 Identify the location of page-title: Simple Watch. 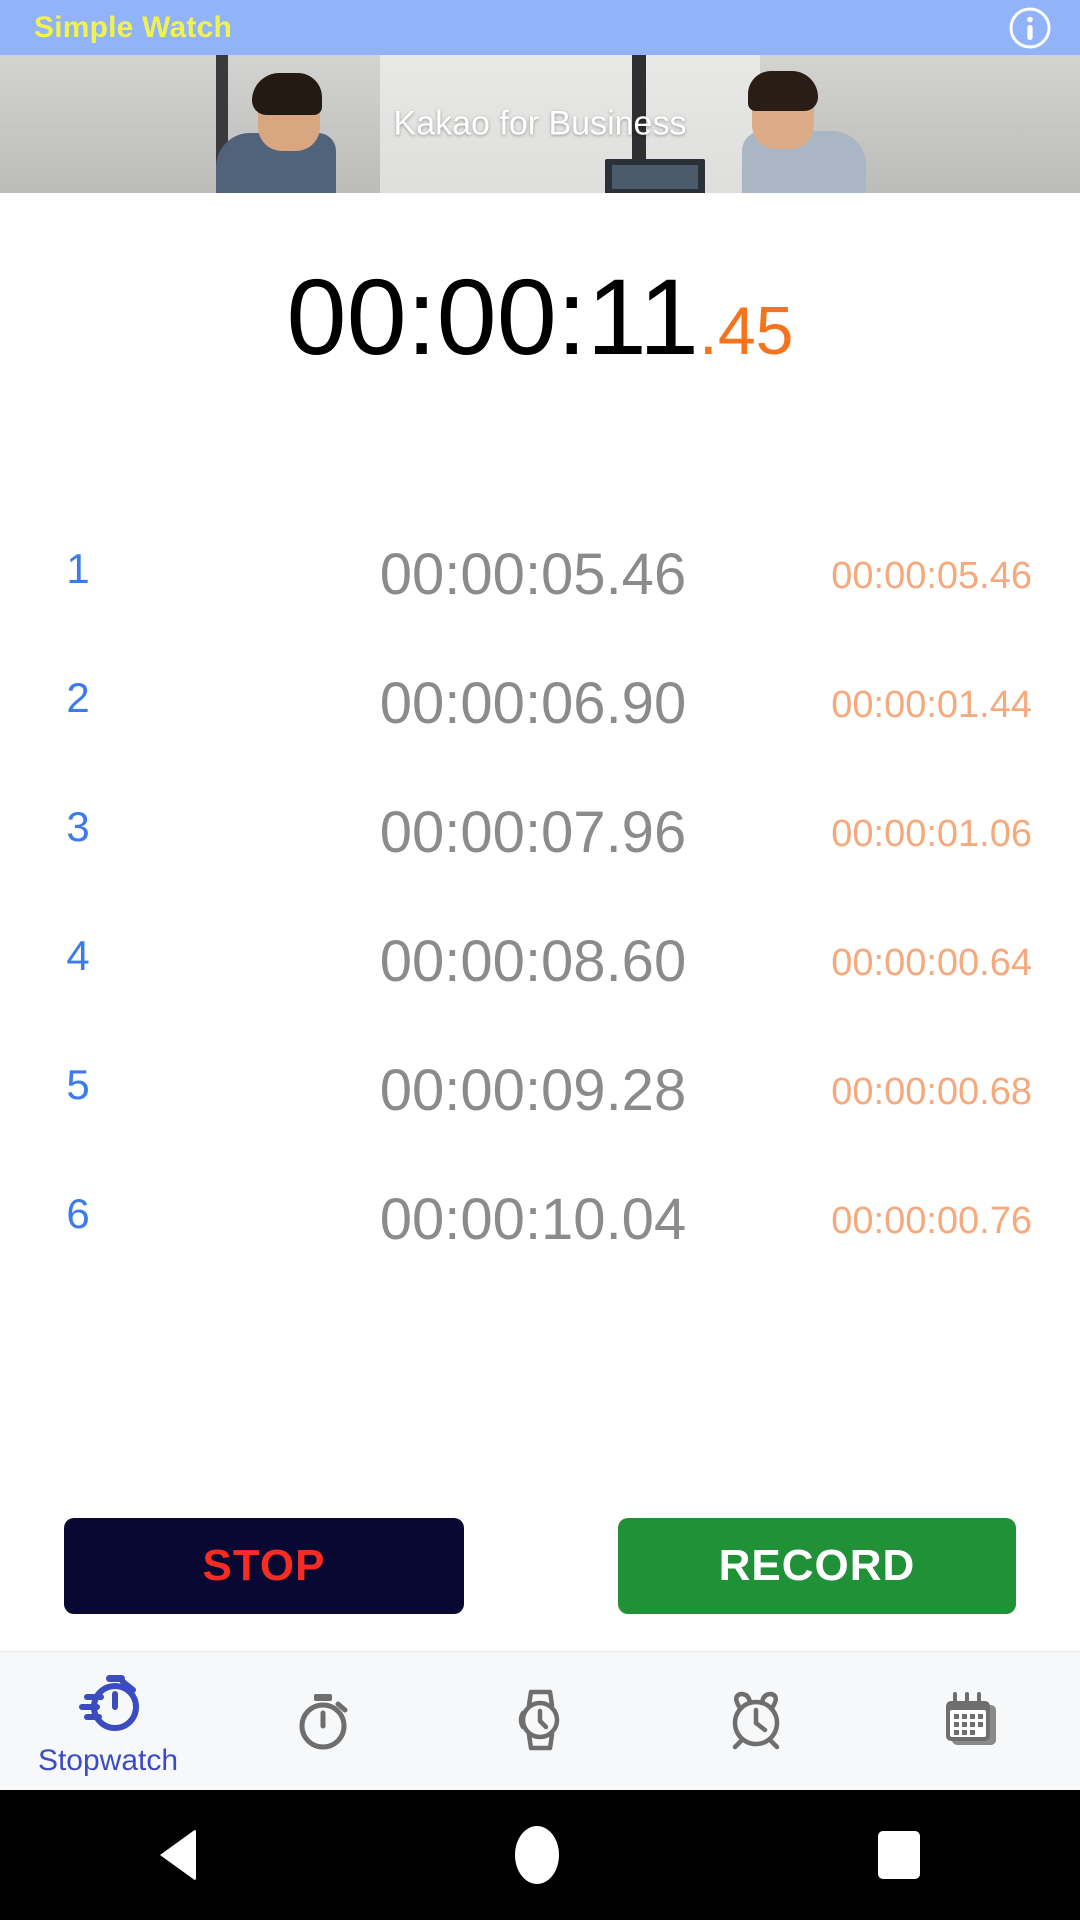
(133, 27).